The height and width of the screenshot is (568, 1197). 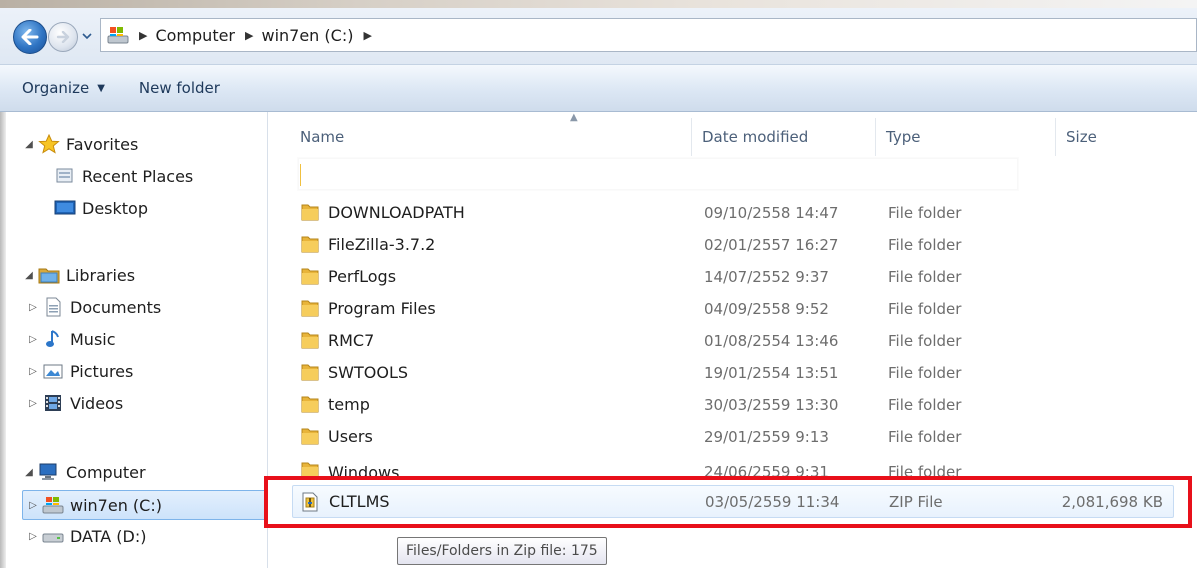 What do you see at coordinates (74, 403) in the screenshot?
I see `nav-videos: ▷ Videos` at bounding box center [74, 403].